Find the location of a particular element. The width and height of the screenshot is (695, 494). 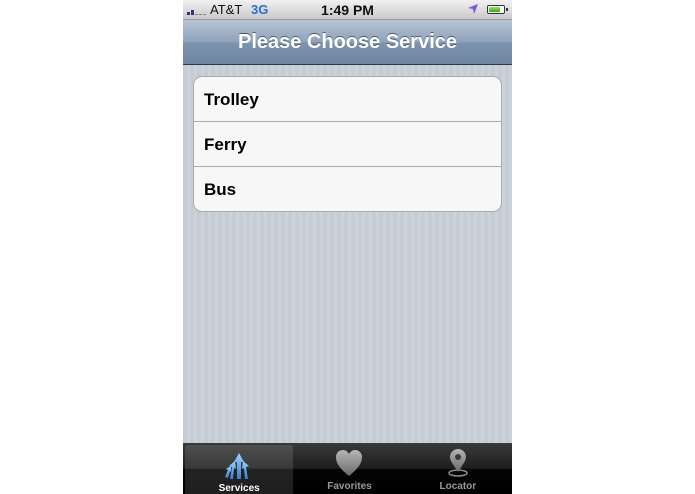

tab-label: Locator is located at coordinates (458, 486).